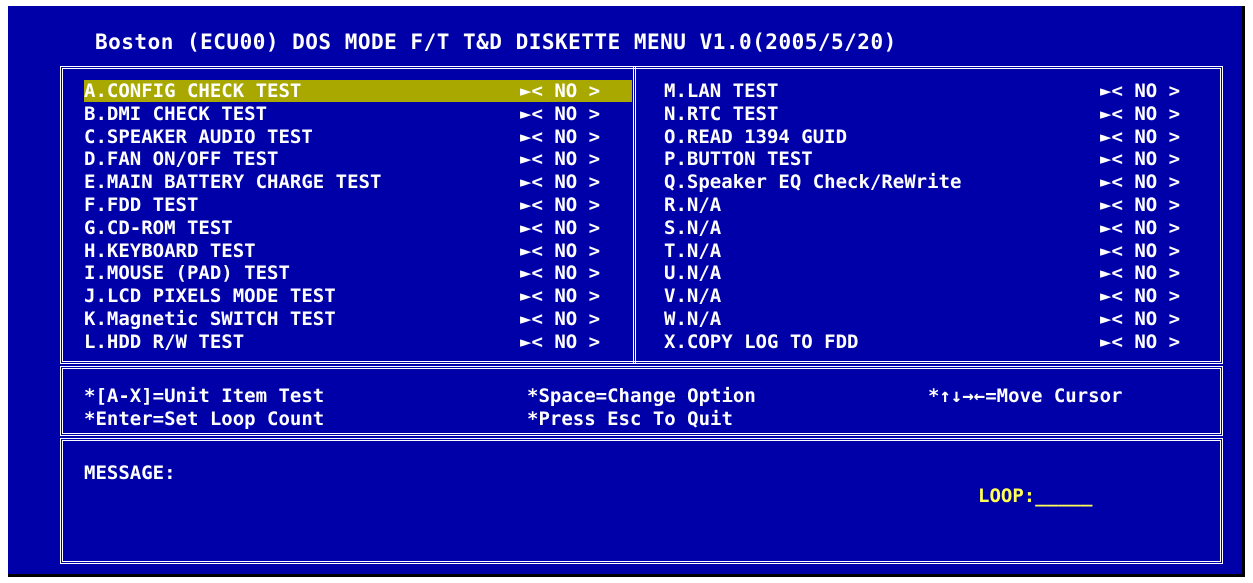 Image resolution: width=1253 pixels, height=583 pixels. What do you see at coordinates (187, 273) in the screenshot?
I see `menu-item-label: I.MOUSE (PAD) TEST` at bounding box center [187, 273].